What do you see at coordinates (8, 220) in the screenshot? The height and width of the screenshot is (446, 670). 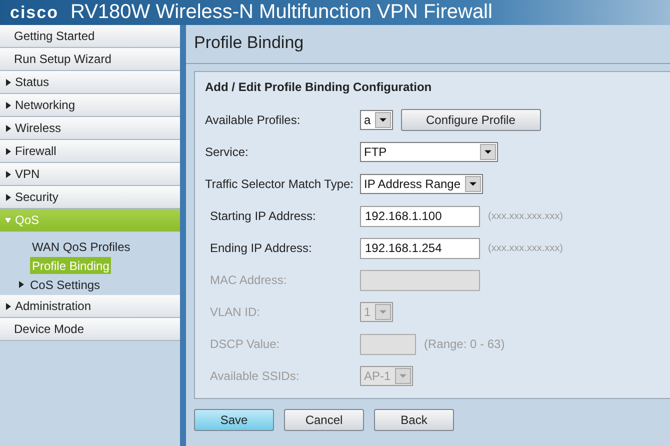 I see `caret-down-icon` at bounding box center [8, 220].